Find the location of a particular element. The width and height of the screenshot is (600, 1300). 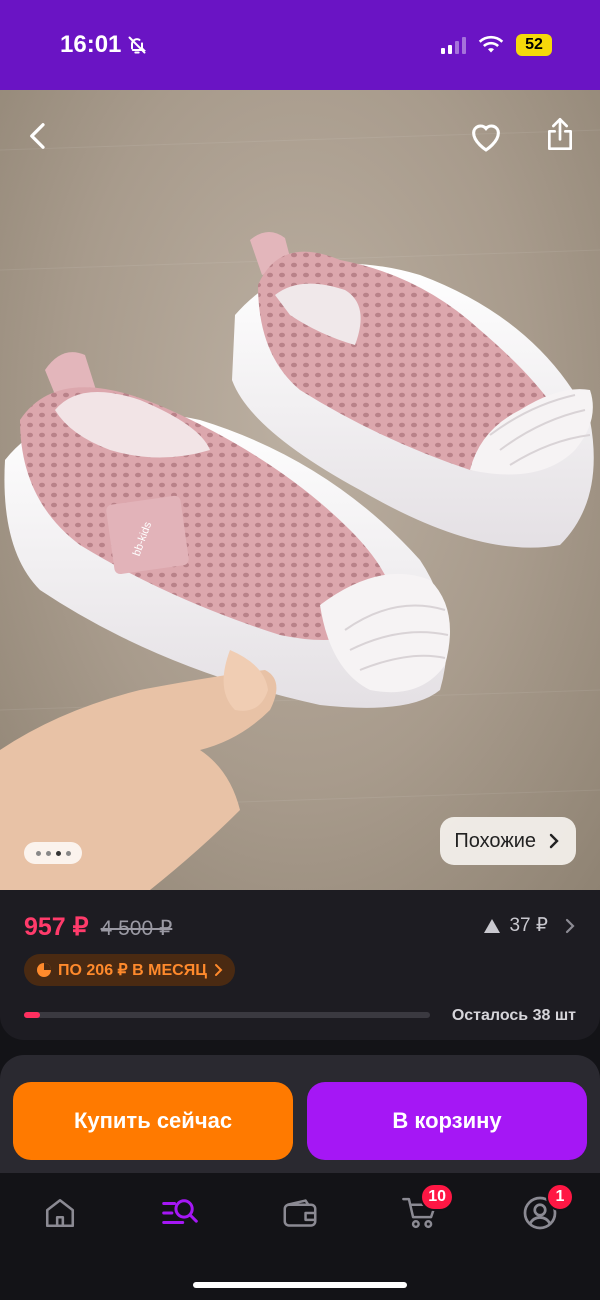

home-icon is located at coordinates (60, 1213).